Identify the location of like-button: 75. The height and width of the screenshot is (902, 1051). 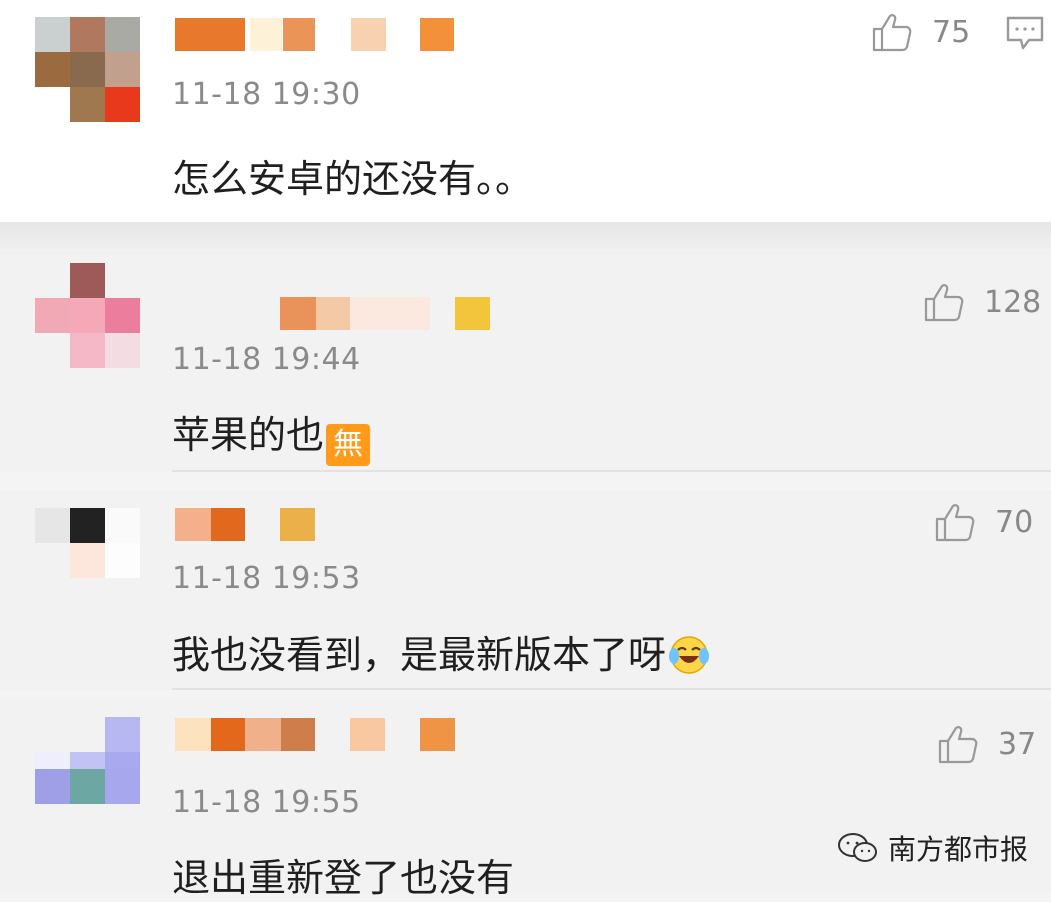
(920, 32).